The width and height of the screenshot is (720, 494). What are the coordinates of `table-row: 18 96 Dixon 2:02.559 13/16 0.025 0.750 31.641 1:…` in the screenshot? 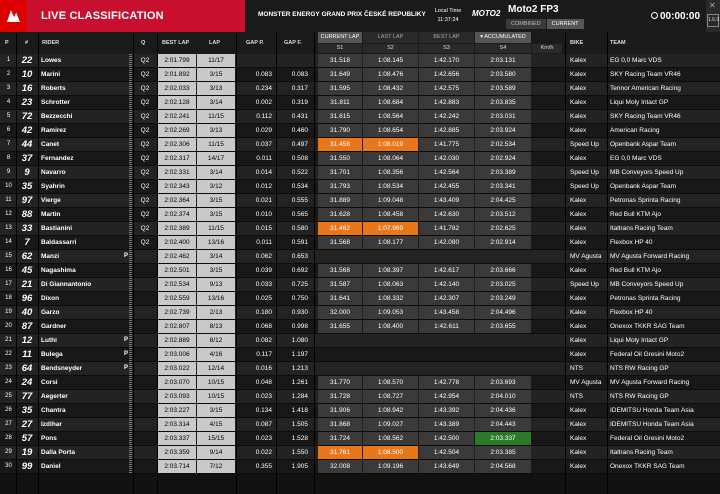 It's located at (360, 299).